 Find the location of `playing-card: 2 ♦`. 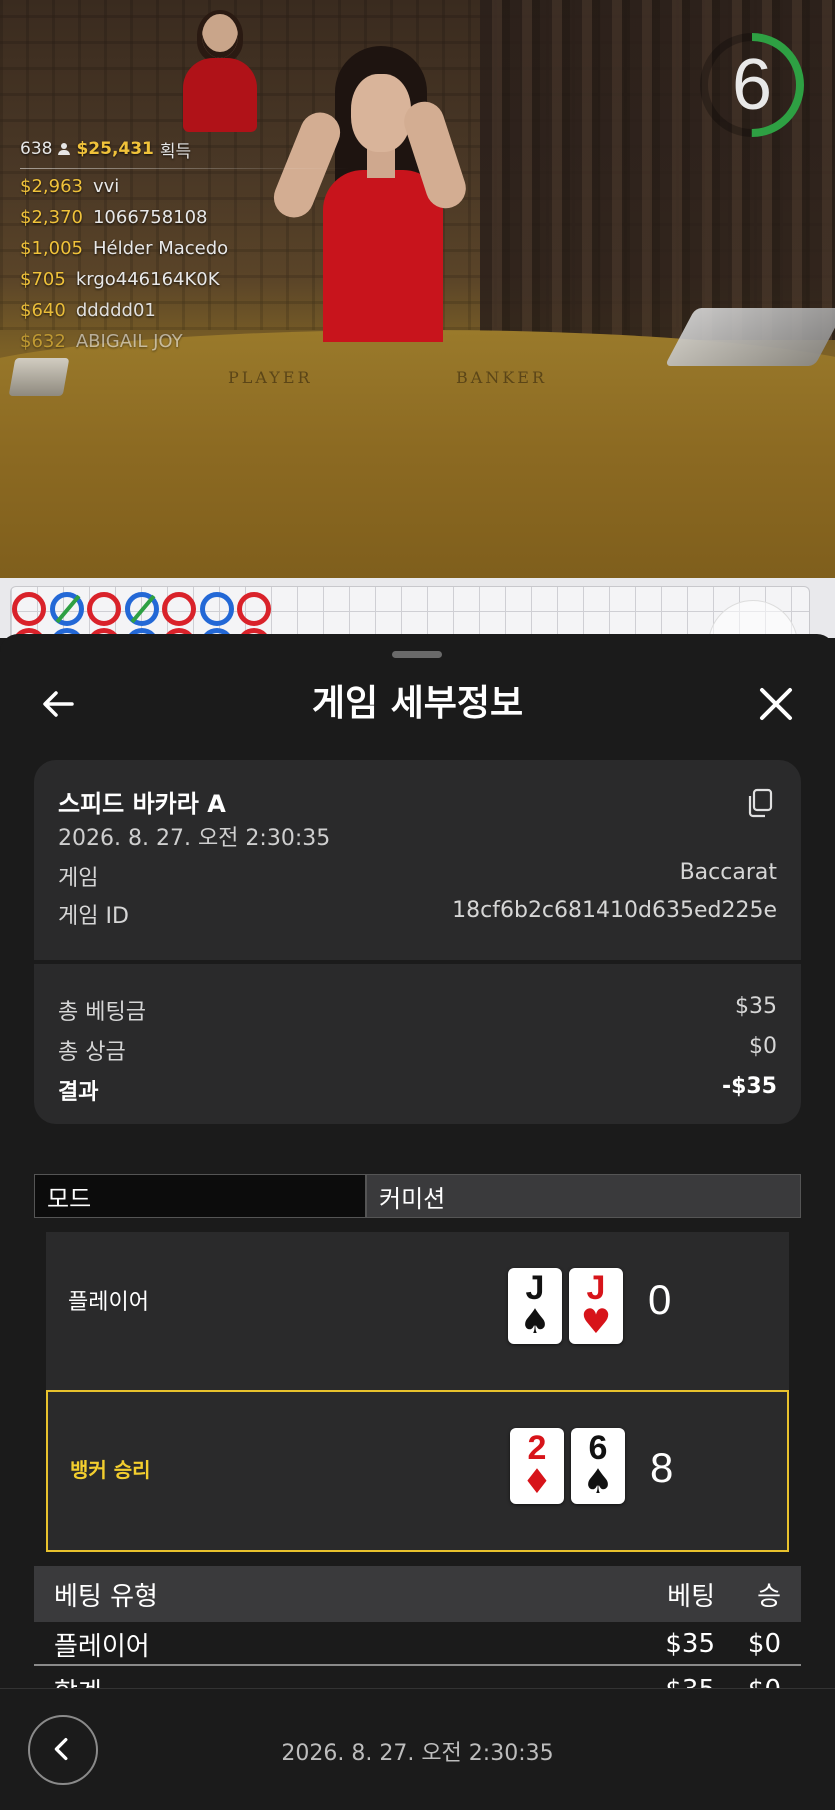

playing-card: 2 ♦ is located at coordinates (537, 1466).